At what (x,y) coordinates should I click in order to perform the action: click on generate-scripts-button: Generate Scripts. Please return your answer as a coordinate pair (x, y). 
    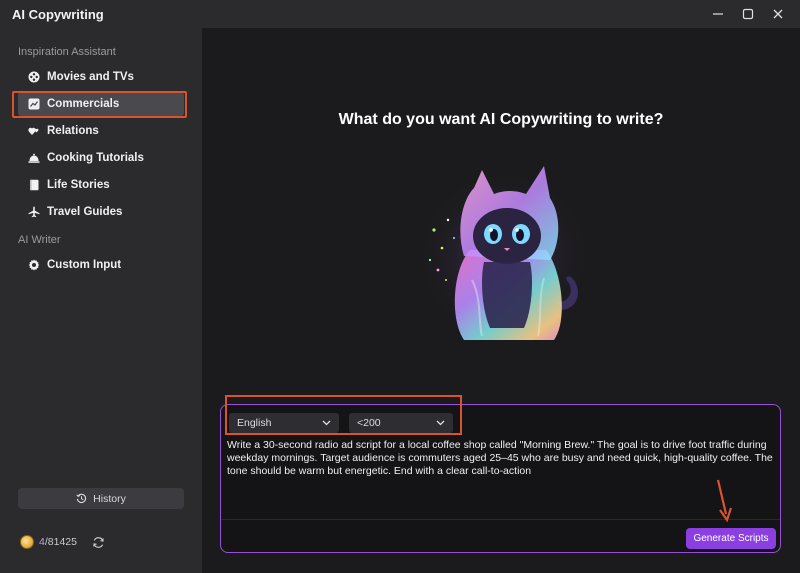
    Looking at the image, I should click on (731, 538).